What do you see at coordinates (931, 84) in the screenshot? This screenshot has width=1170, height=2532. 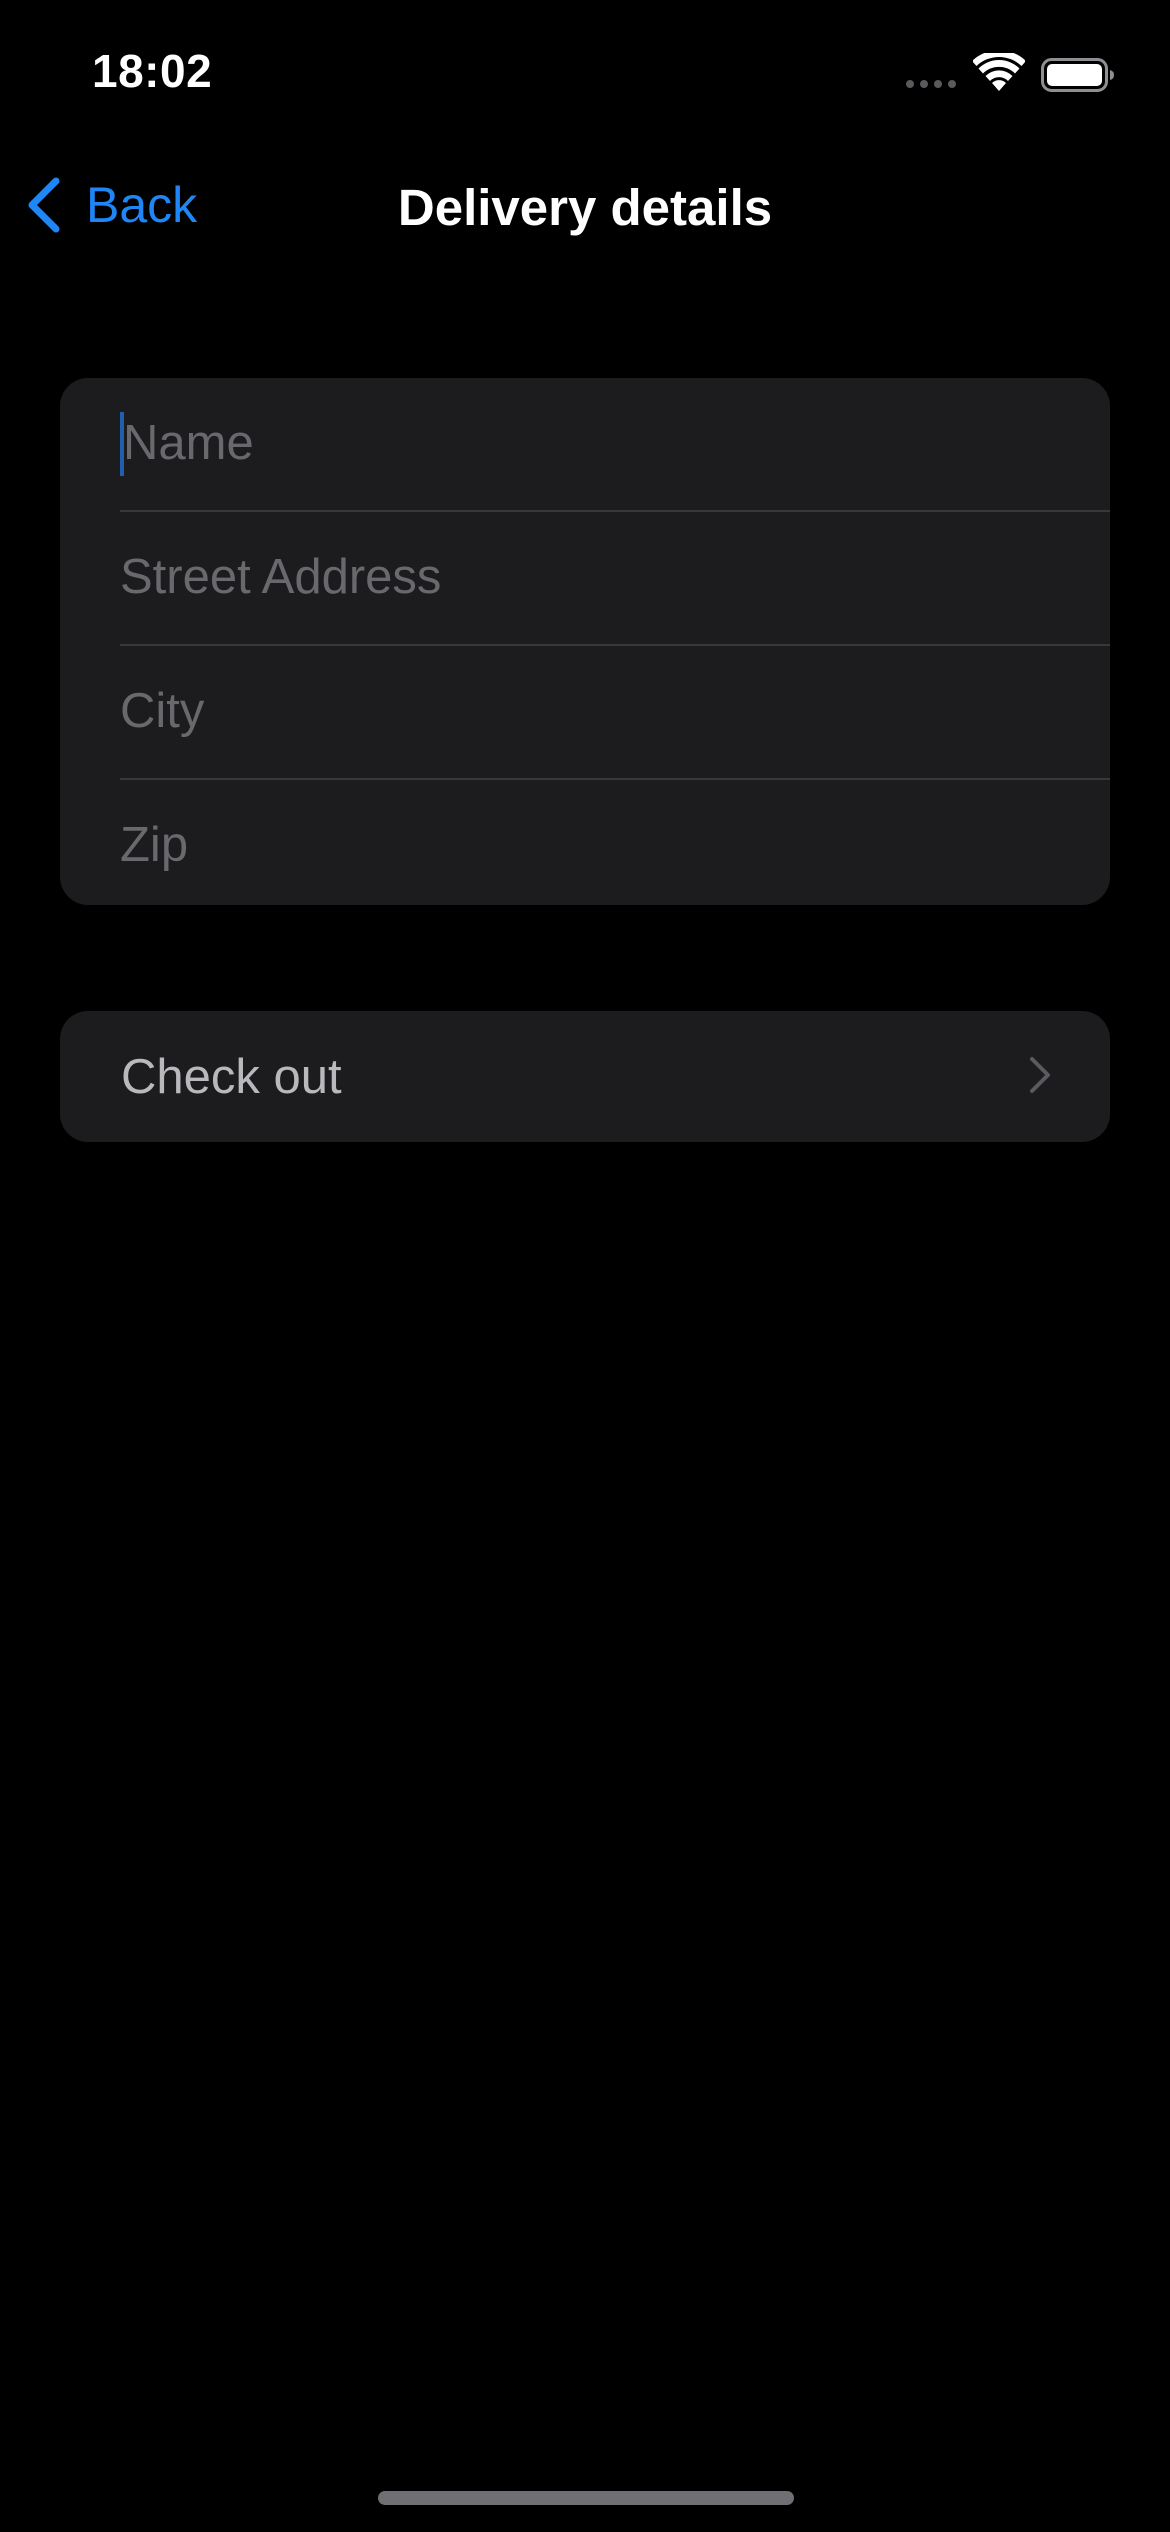 I see `cellular-signal-icon` at bounding box center [931, 84].